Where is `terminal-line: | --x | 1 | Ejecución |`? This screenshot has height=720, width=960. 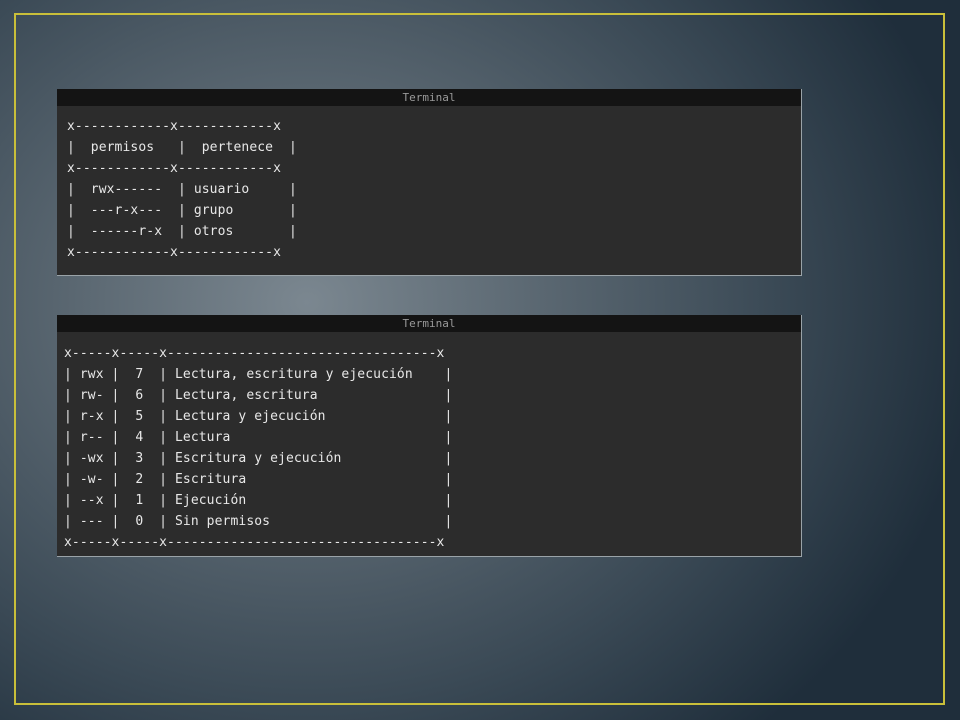 terminal-line: | --x | 1 | Ejecución | is located at coordinates (258, 500).